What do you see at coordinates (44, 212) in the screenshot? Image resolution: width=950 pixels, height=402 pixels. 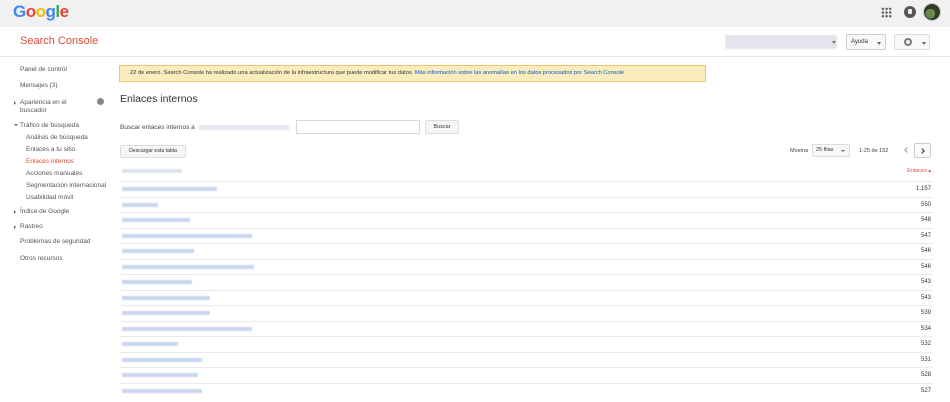 I see `sidebar-item: Índice de Google` at bounding box center [44, 212].